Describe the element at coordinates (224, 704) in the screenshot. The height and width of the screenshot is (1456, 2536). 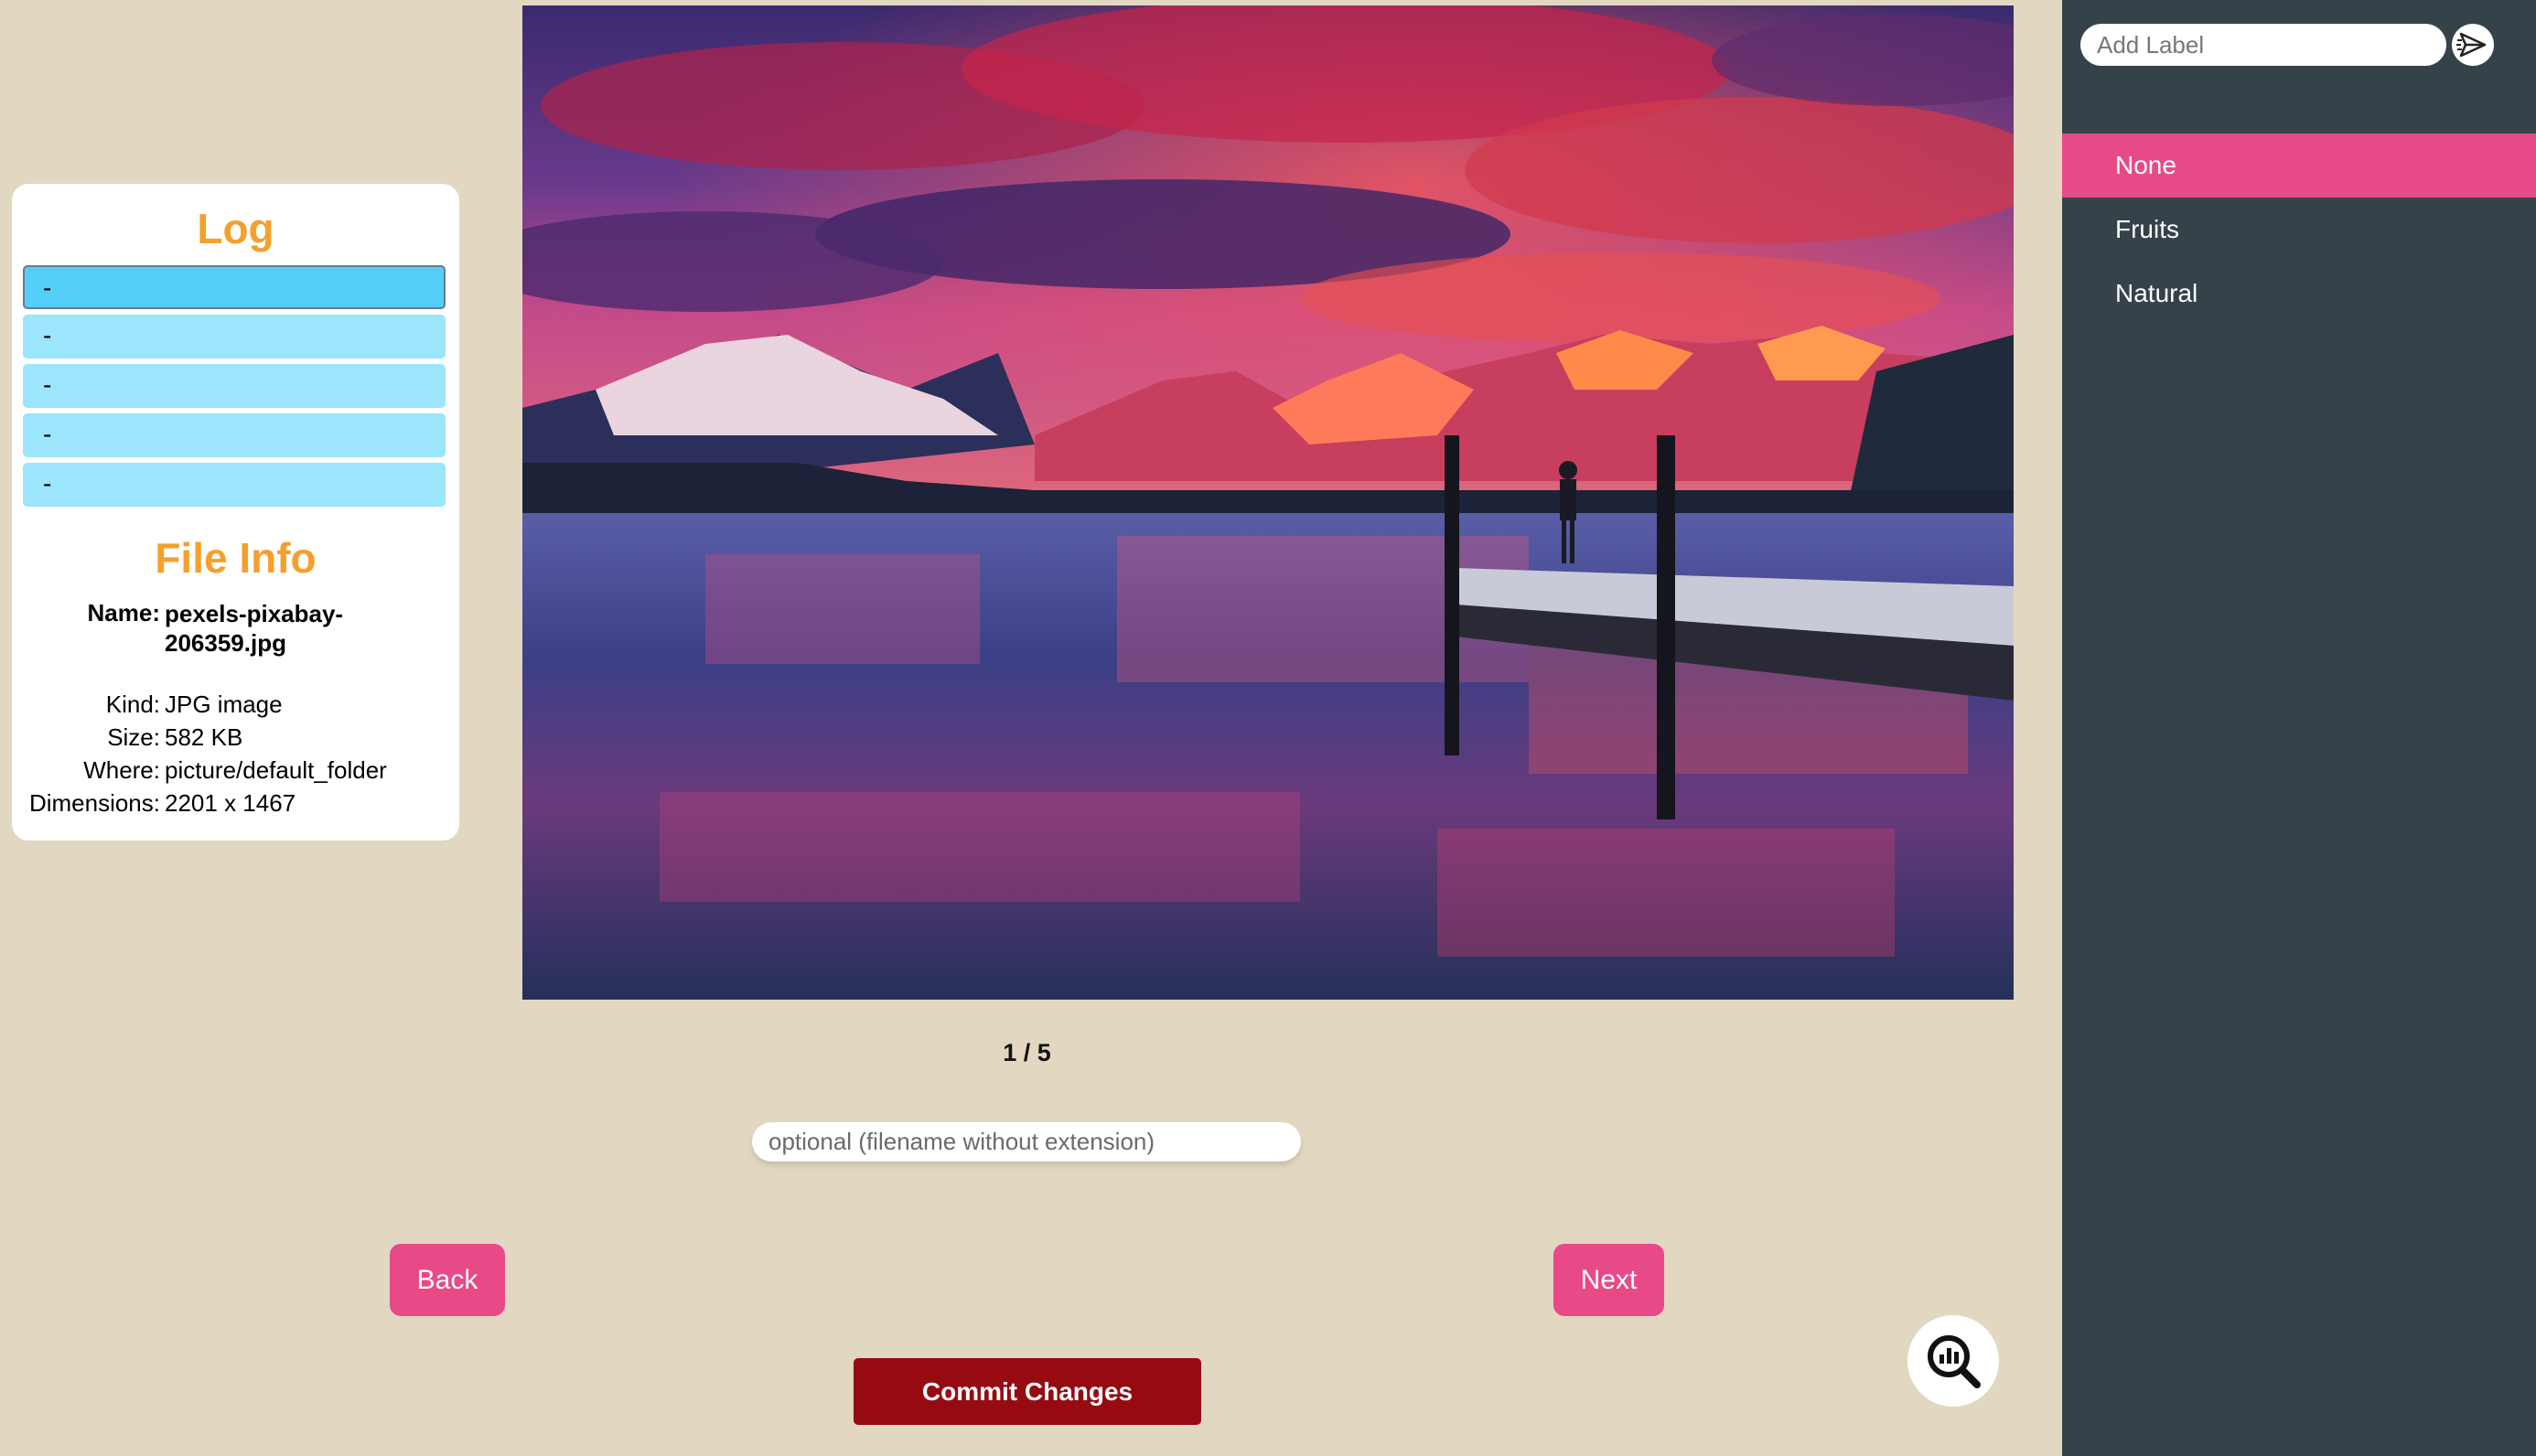
I see `file-kind-value: JPG image` at that location.